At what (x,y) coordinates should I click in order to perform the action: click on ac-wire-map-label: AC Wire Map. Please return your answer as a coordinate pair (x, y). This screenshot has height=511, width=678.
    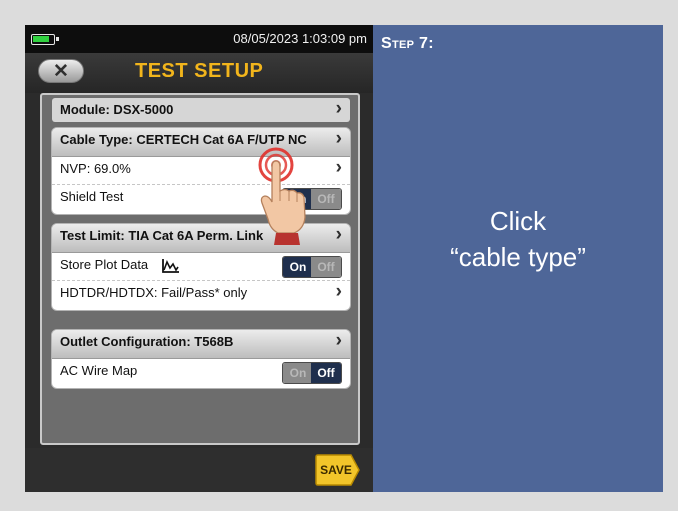
    Looking at the image, I should click on (99, 370).